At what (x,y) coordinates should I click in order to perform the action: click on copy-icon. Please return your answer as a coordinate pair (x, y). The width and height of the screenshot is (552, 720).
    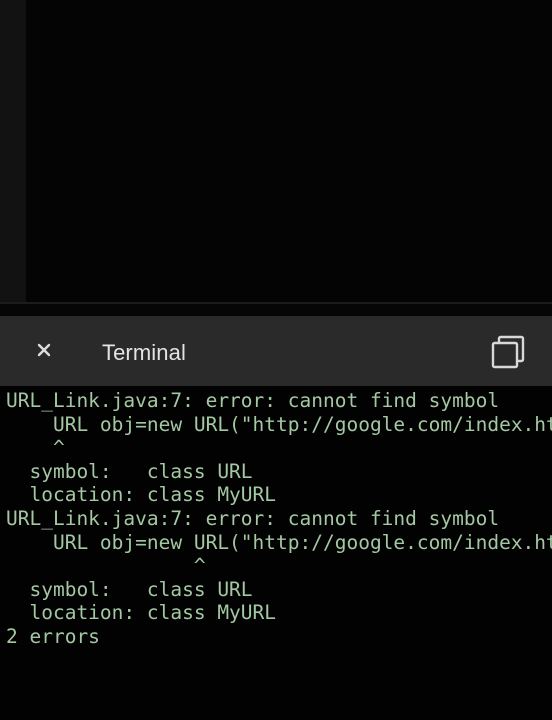
    Looking at the image, I should click on (509, 353).